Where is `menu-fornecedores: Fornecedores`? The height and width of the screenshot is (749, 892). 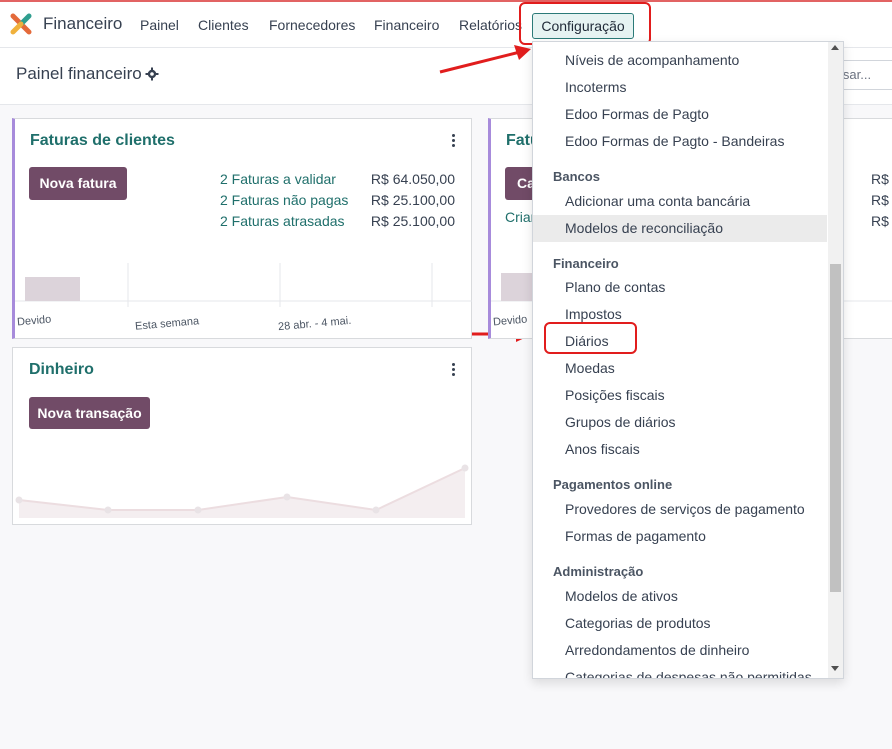
menu-fornecedores: Fornecedores is located at coordinates (312, 25).